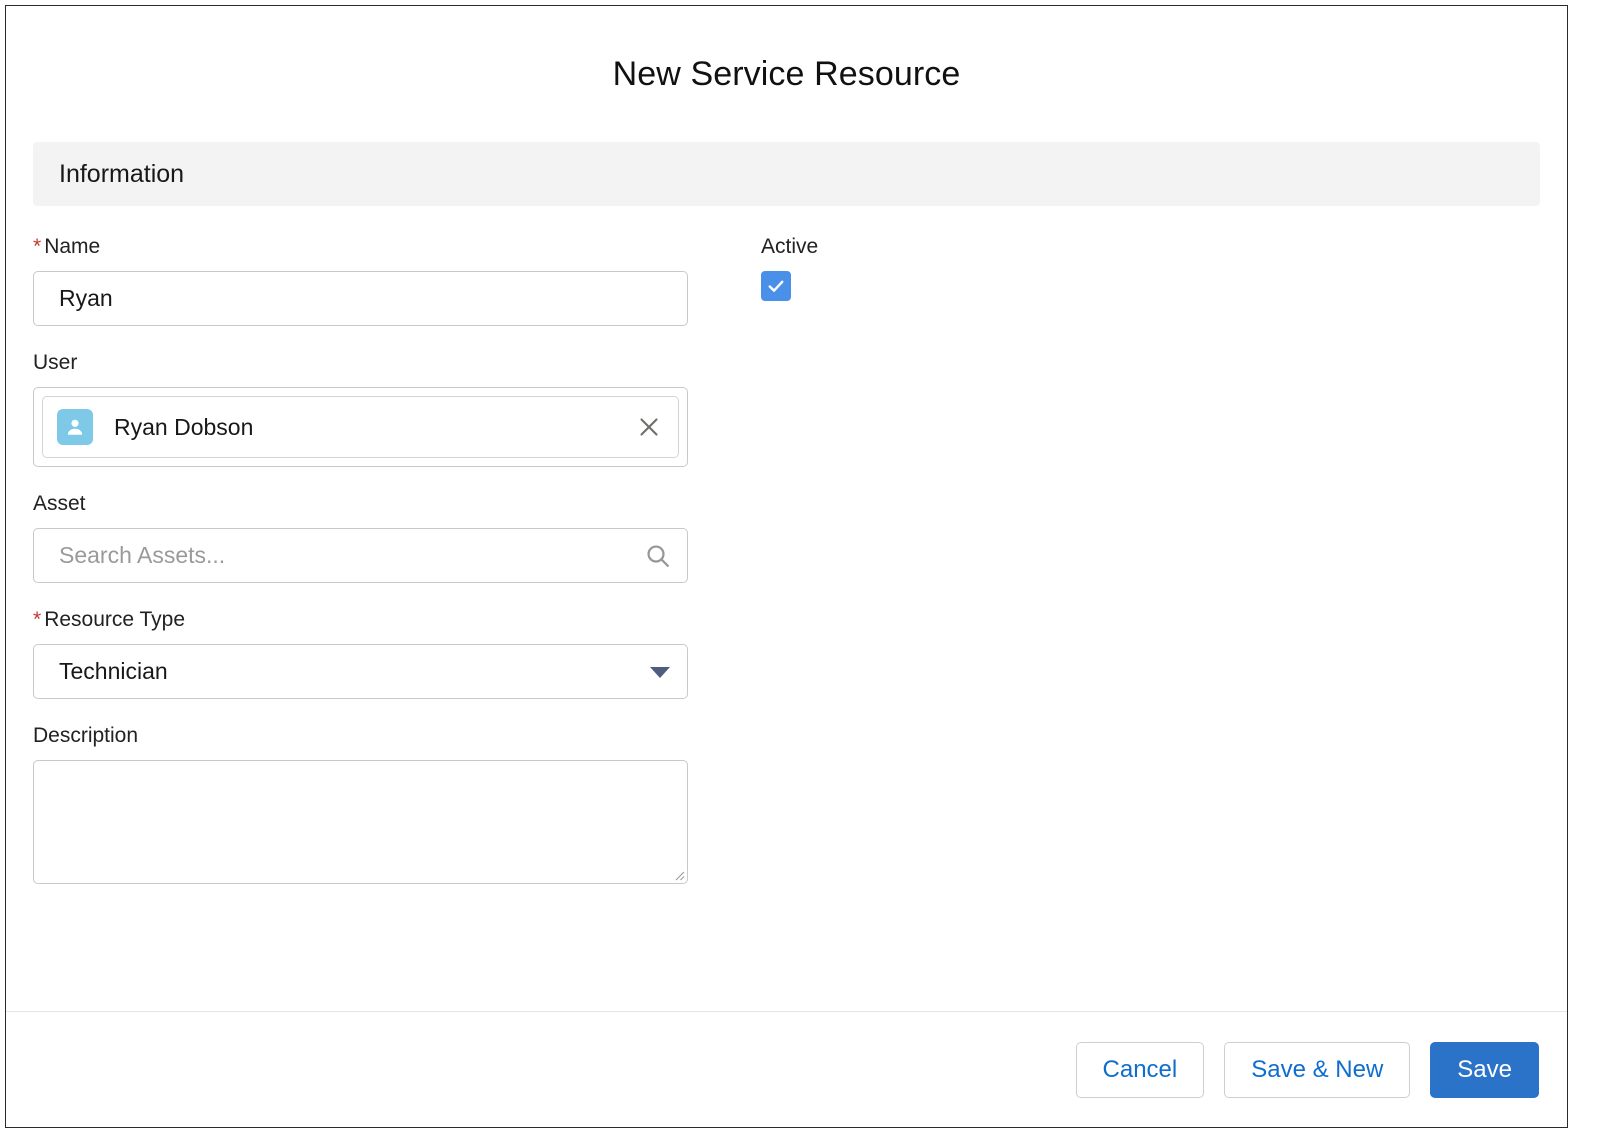  Describe the element at coordinates (1150, 268) in the screenshot. I see `field-active: Active` at that location.